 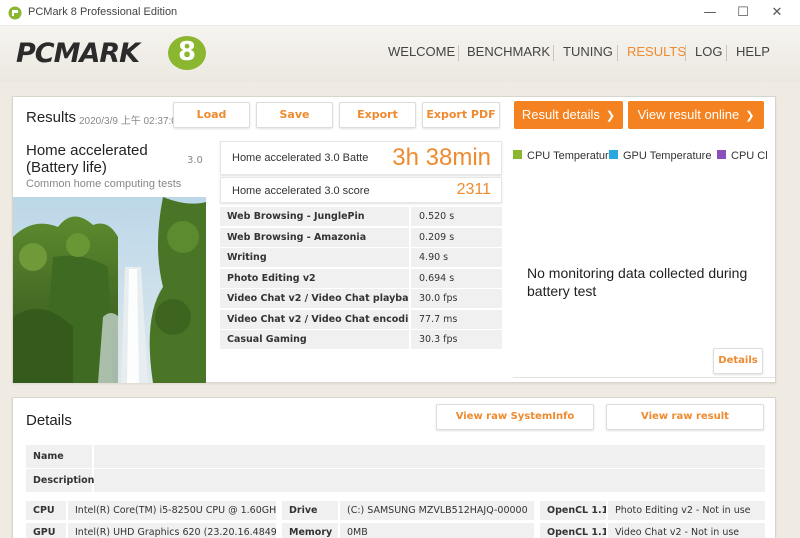 What do you see at coordinates (15, 13) in the screenshot?
I see `pcmark-app-icon` at bounding box center [15, 13].